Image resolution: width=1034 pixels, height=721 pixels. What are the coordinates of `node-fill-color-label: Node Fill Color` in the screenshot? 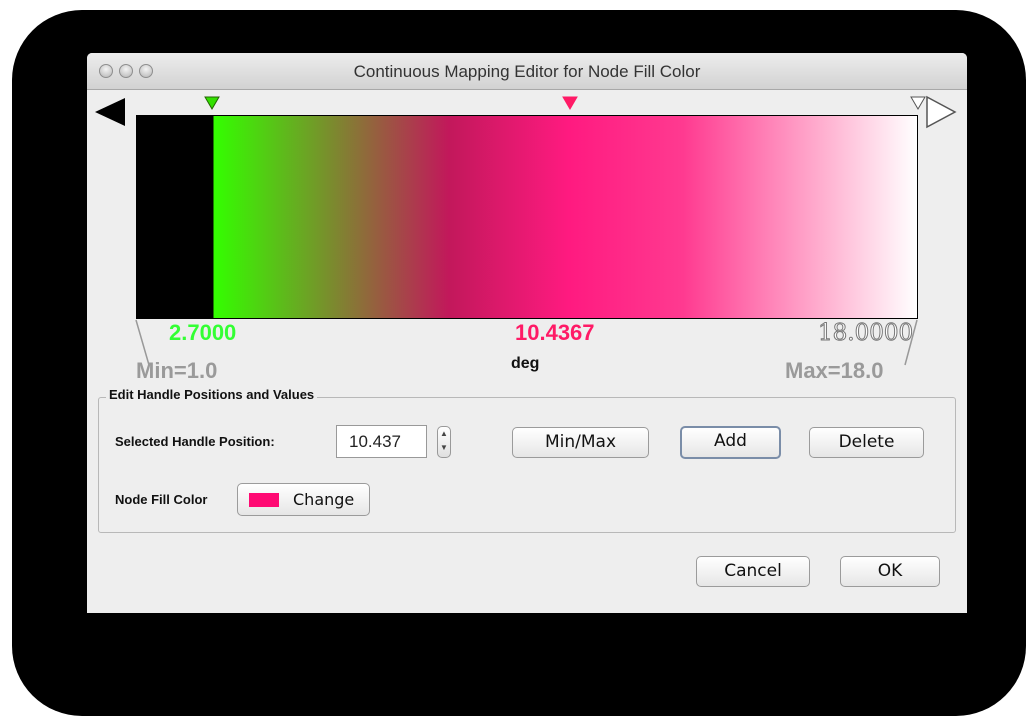 It's located at (161, 499).